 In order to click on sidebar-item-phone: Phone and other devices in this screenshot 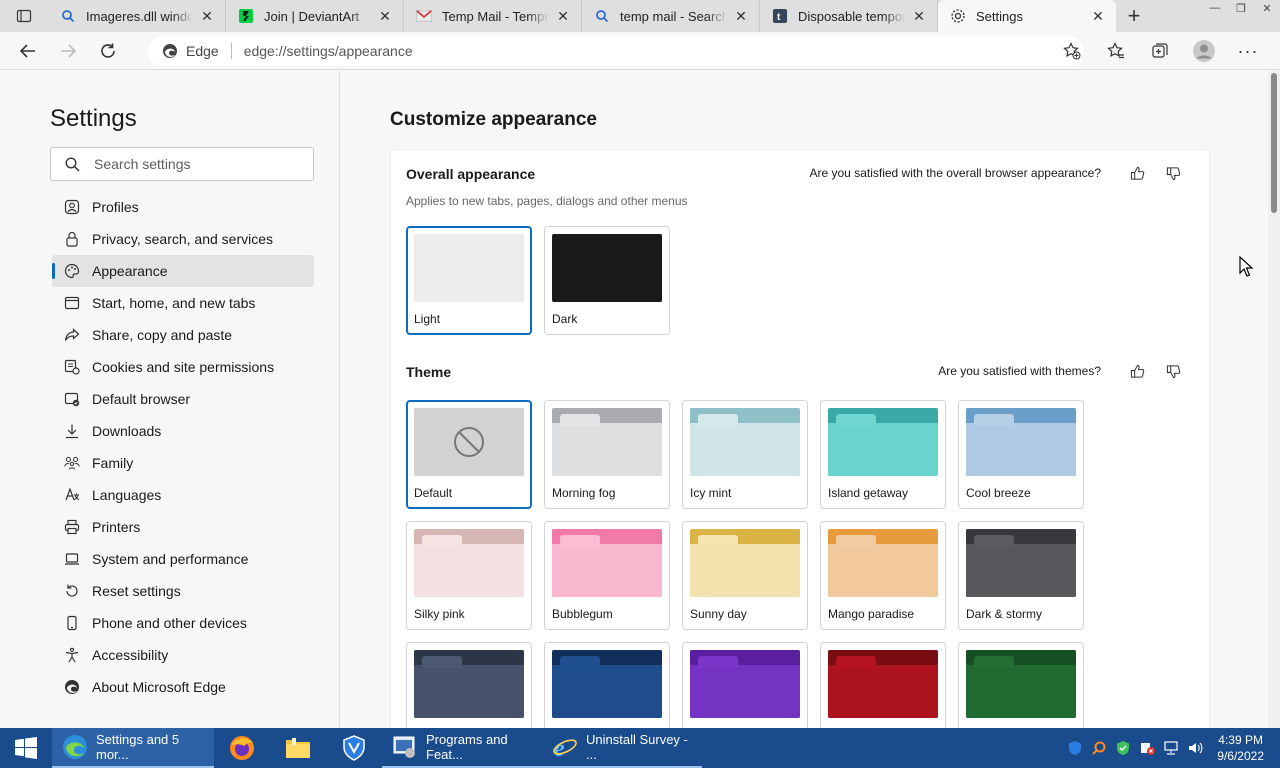, I will do `click(183, 623)`.